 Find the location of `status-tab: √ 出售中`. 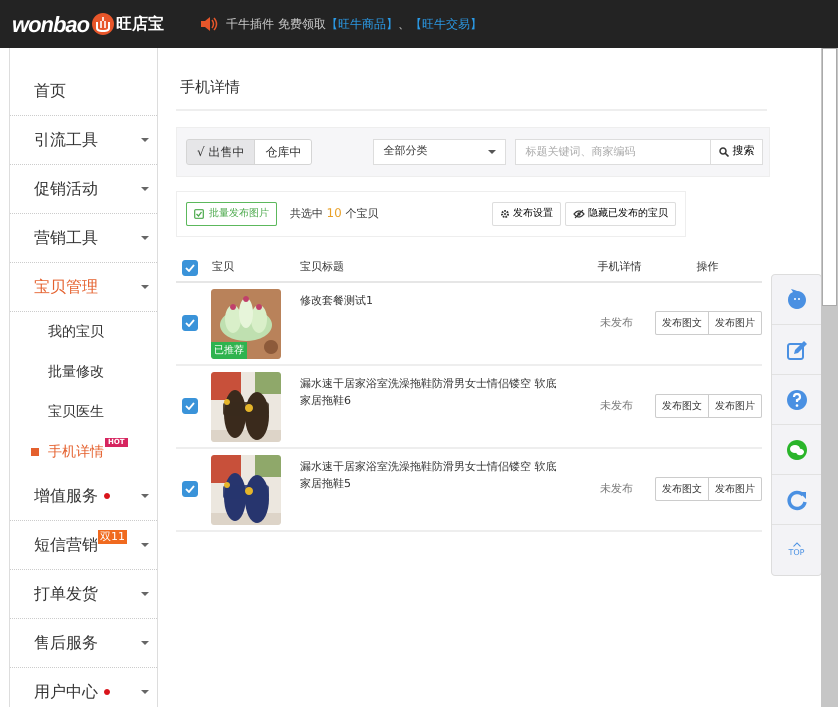

status-tab: √ 出售中 is located at coordinates (221, 151).